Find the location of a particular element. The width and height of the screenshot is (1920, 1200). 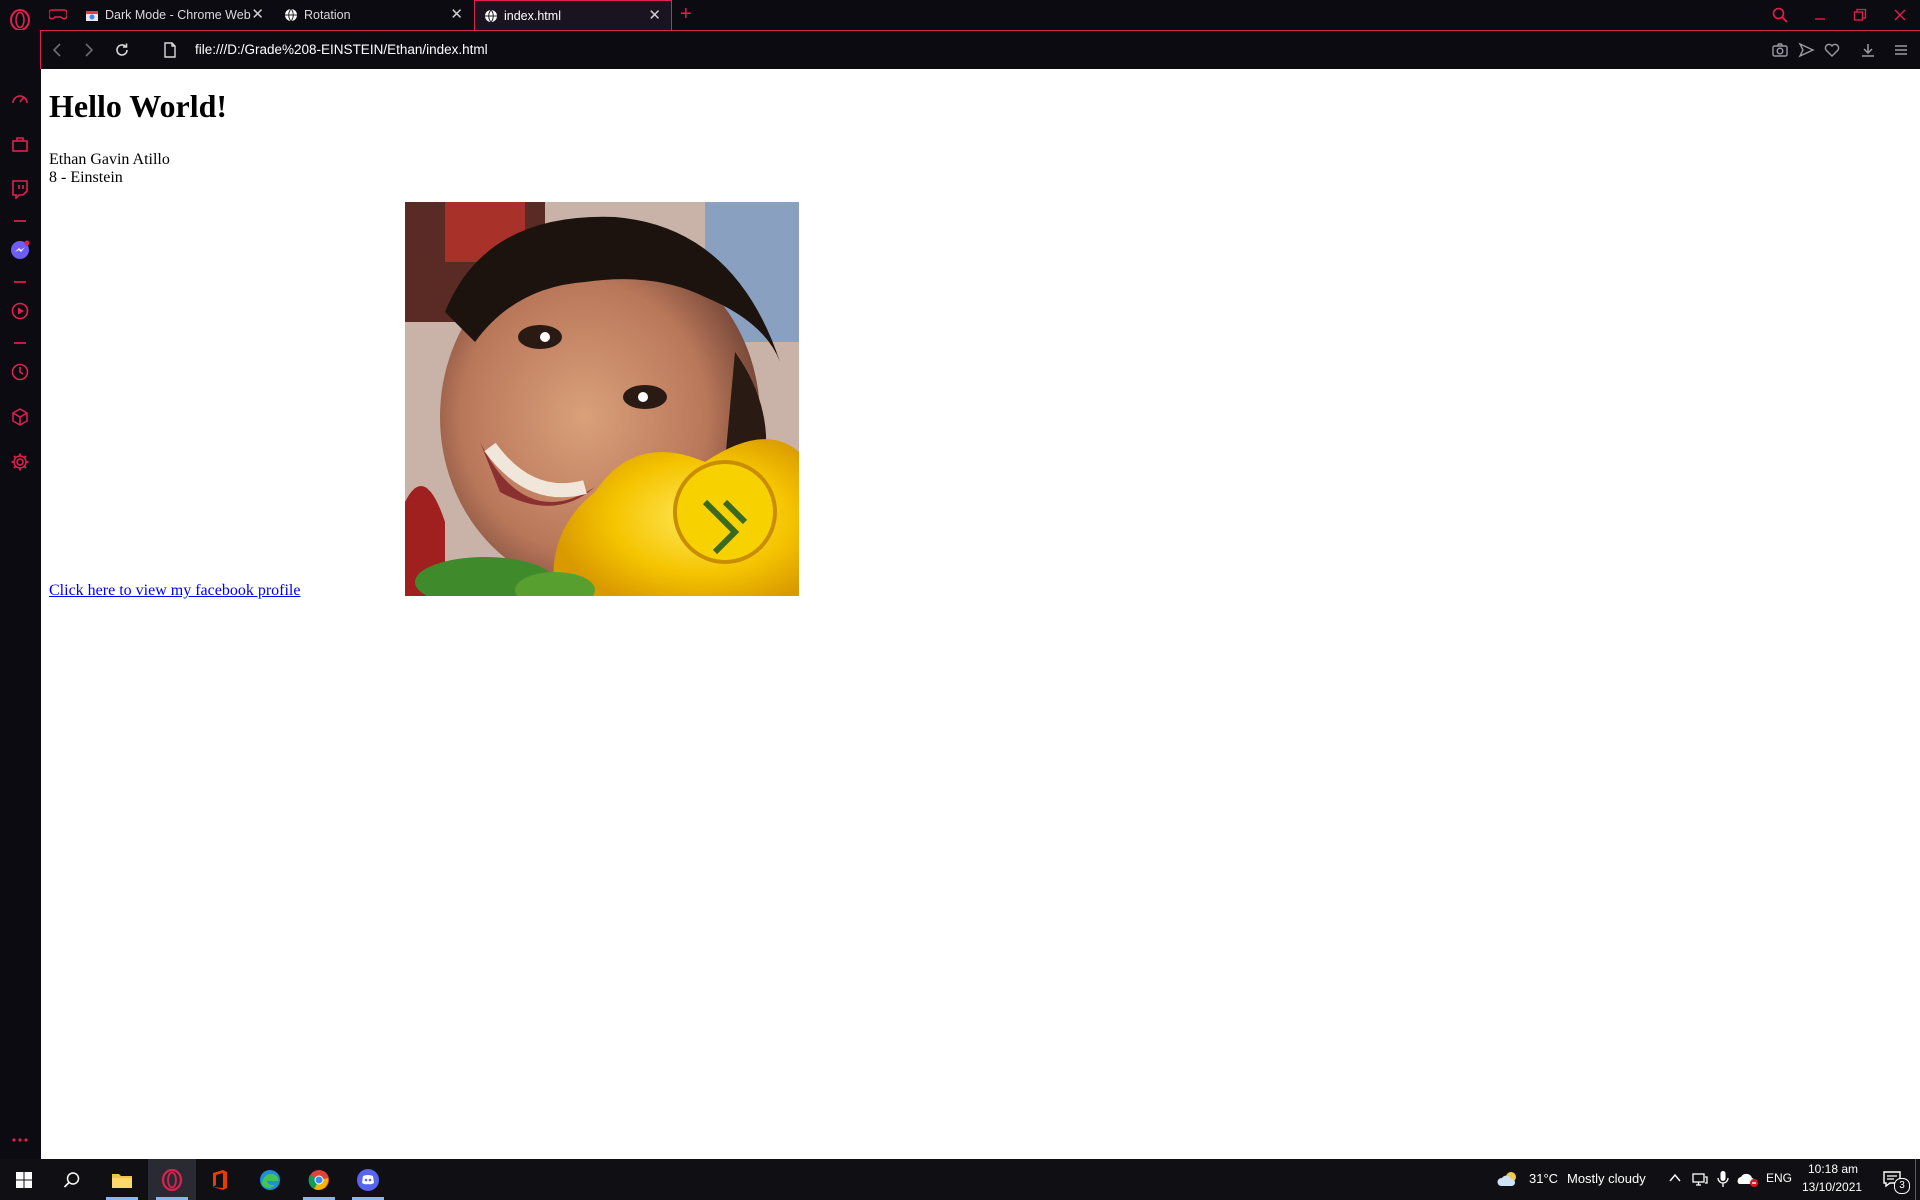

gx-control-icon is located at coordinates (20, 144).